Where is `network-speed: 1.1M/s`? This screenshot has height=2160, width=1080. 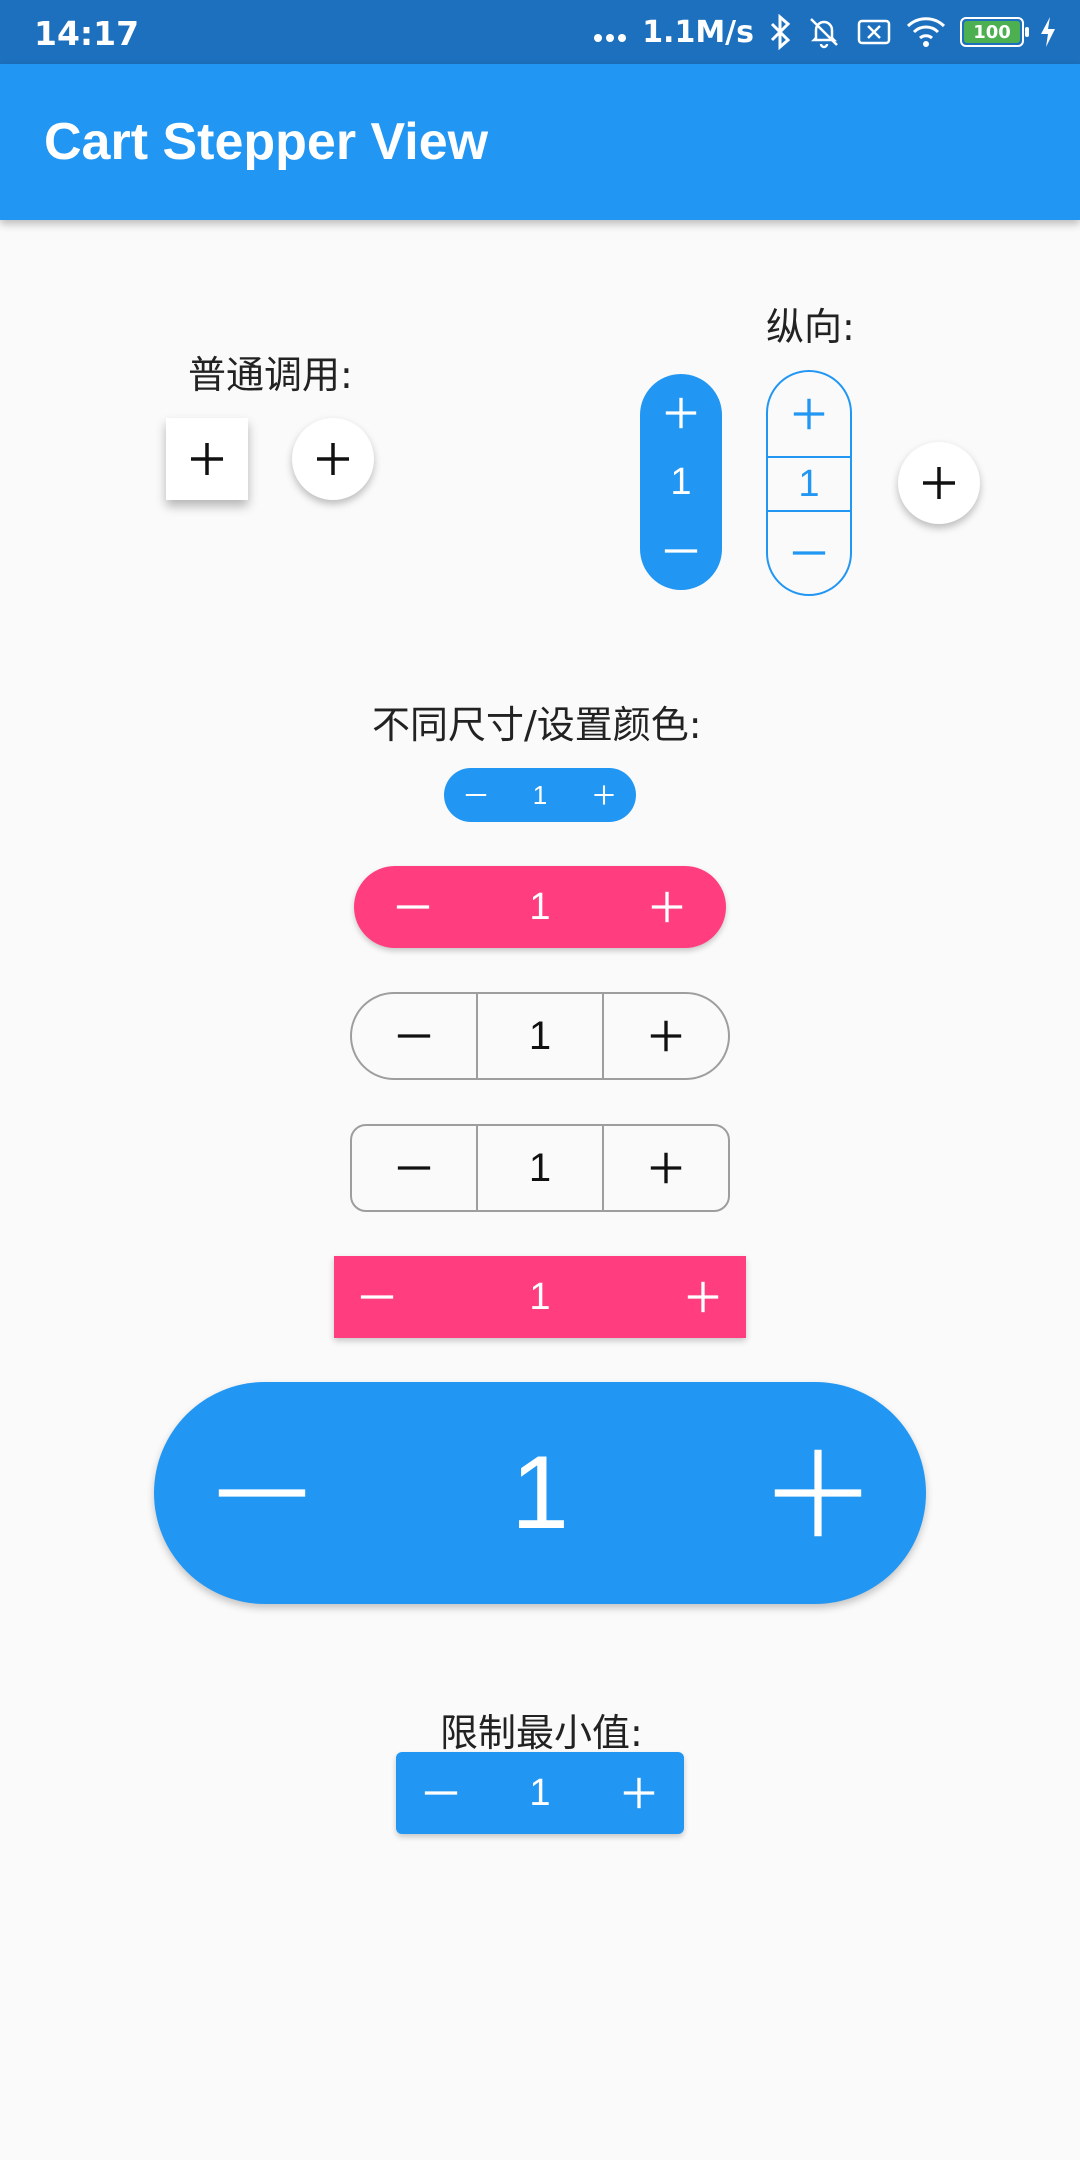
network-speed: 1.1M/s is located at coordinates (698, 32).